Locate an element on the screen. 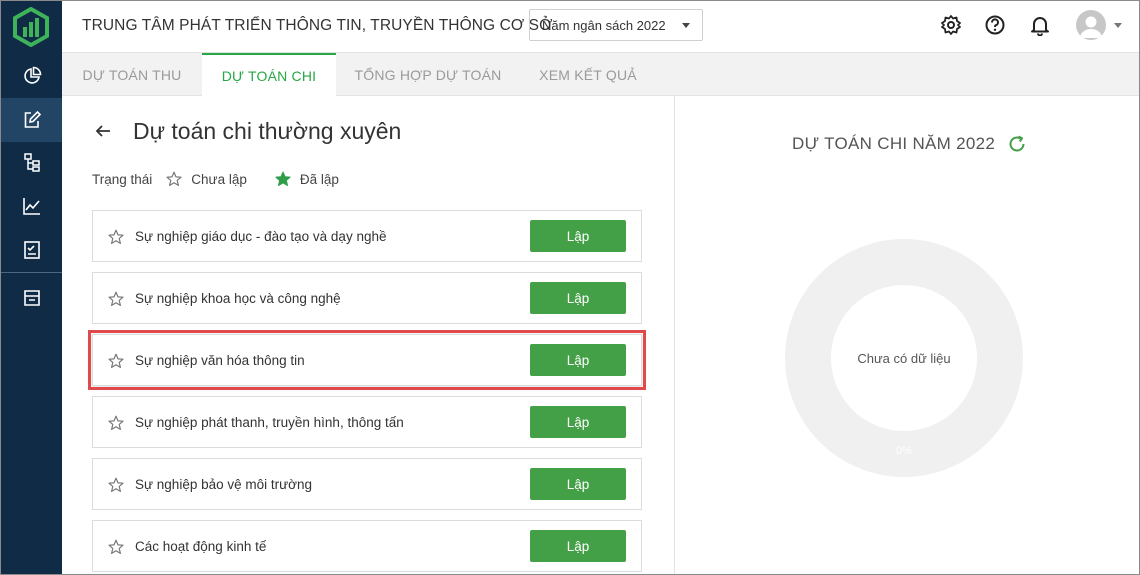  list-item: Sự nghiệp bảo vệ môi trường Lập is located at coordinates (367, 484).